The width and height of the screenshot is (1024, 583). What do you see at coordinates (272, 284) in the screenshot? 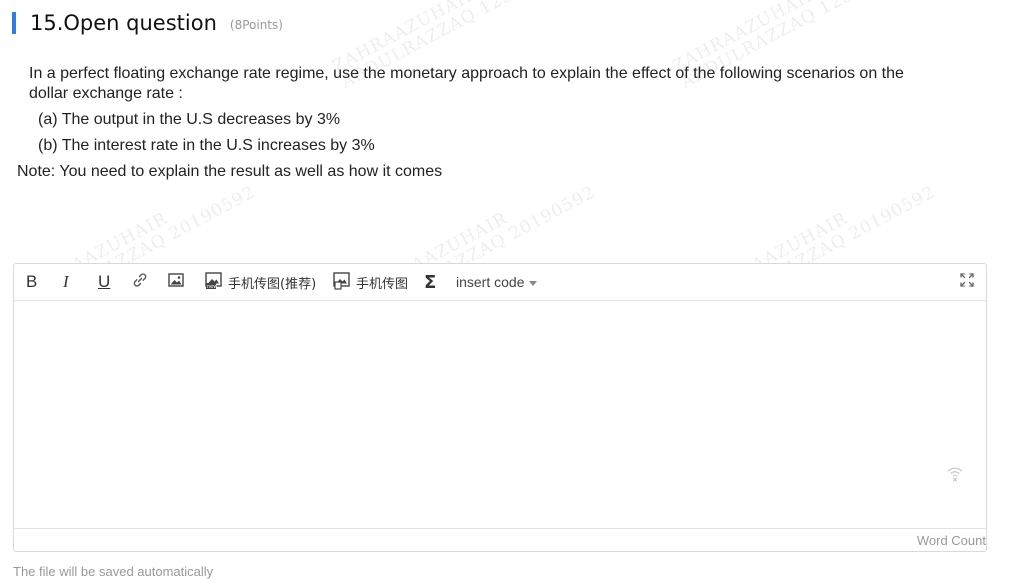
I see `phone-upload-recommended-label: 手机传图(推荐)` at bounding box center [272, 284].